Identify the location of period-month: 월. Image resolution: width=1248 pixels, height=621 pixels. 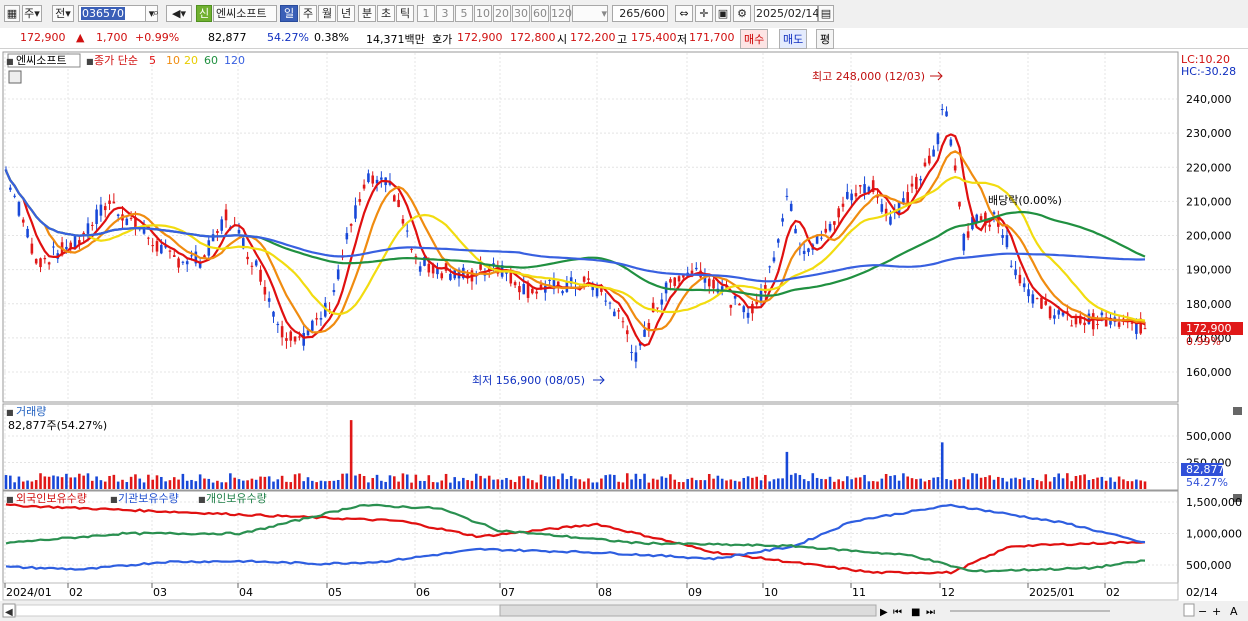
(327, 13).